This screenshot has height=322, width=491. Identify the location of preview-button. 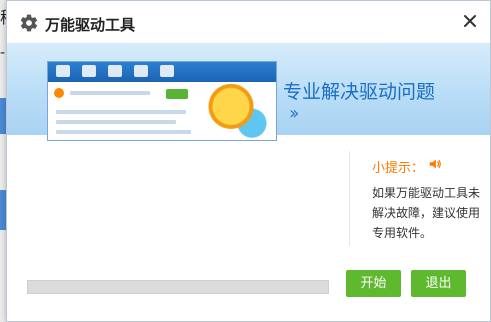
(177, 94).